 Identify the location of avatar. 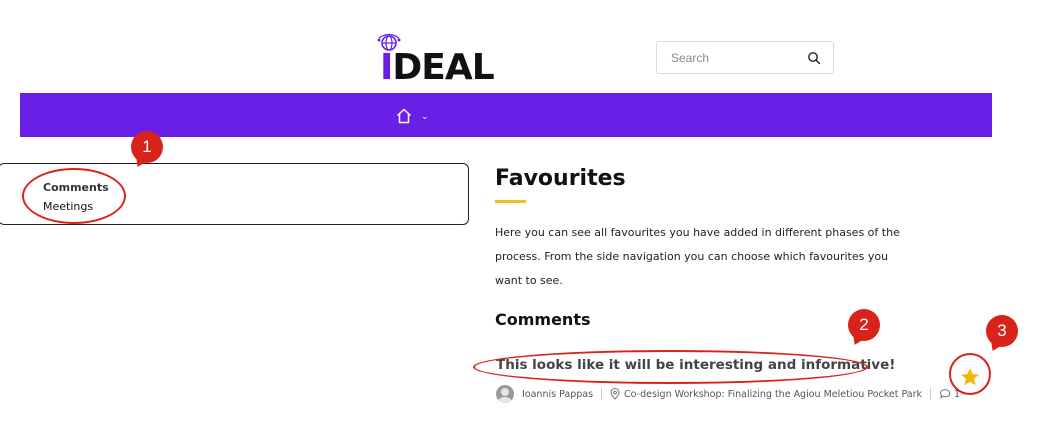
(505, 394).